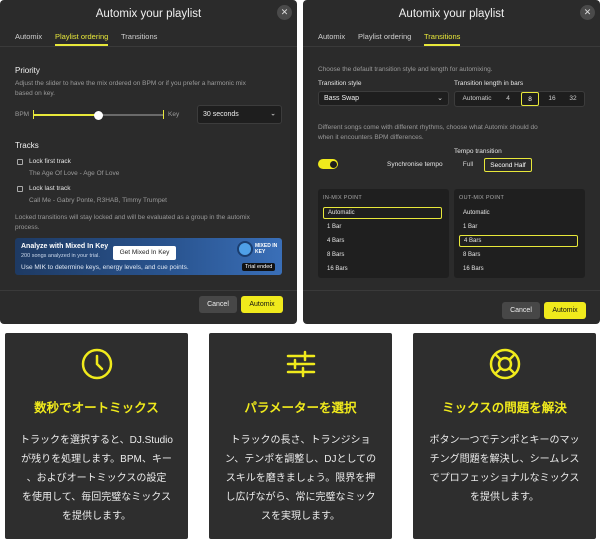 The image size is (600, 553). Describe the element at coordinates (371, 137) in the screenshot. I see `bpm-note-line2: when it encounters BPM differences.` at that location.